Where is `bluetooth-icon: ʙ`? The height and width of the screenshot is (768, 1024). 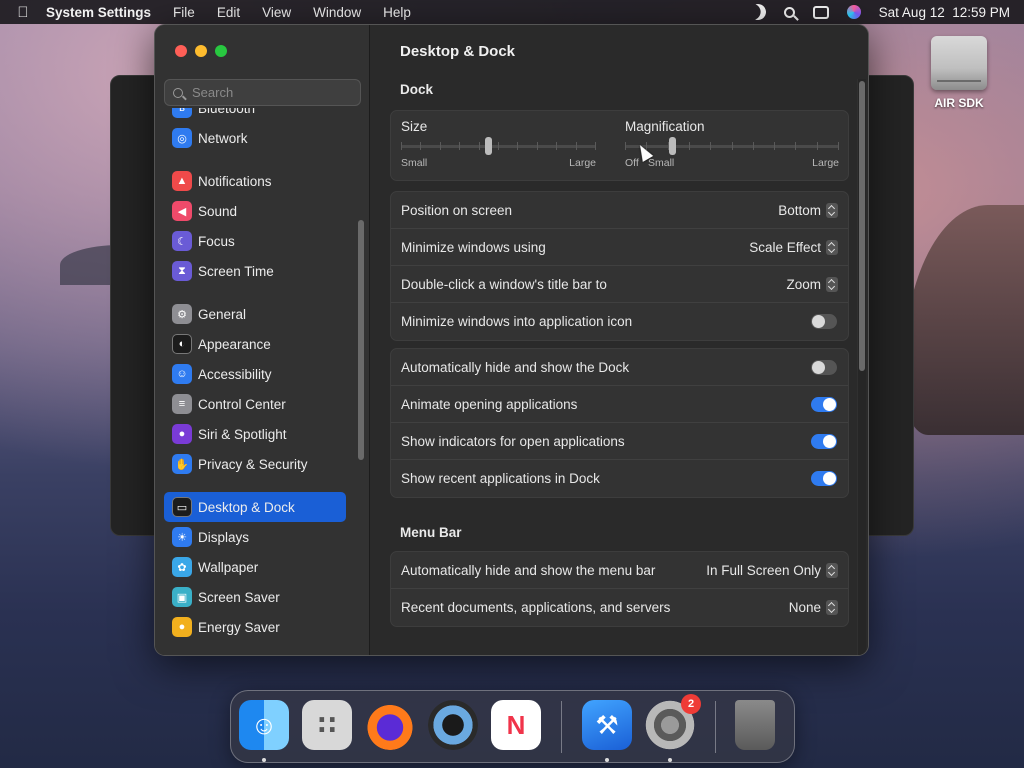
bluetooth-icon: ʙ is located at coordinates (182, 113).